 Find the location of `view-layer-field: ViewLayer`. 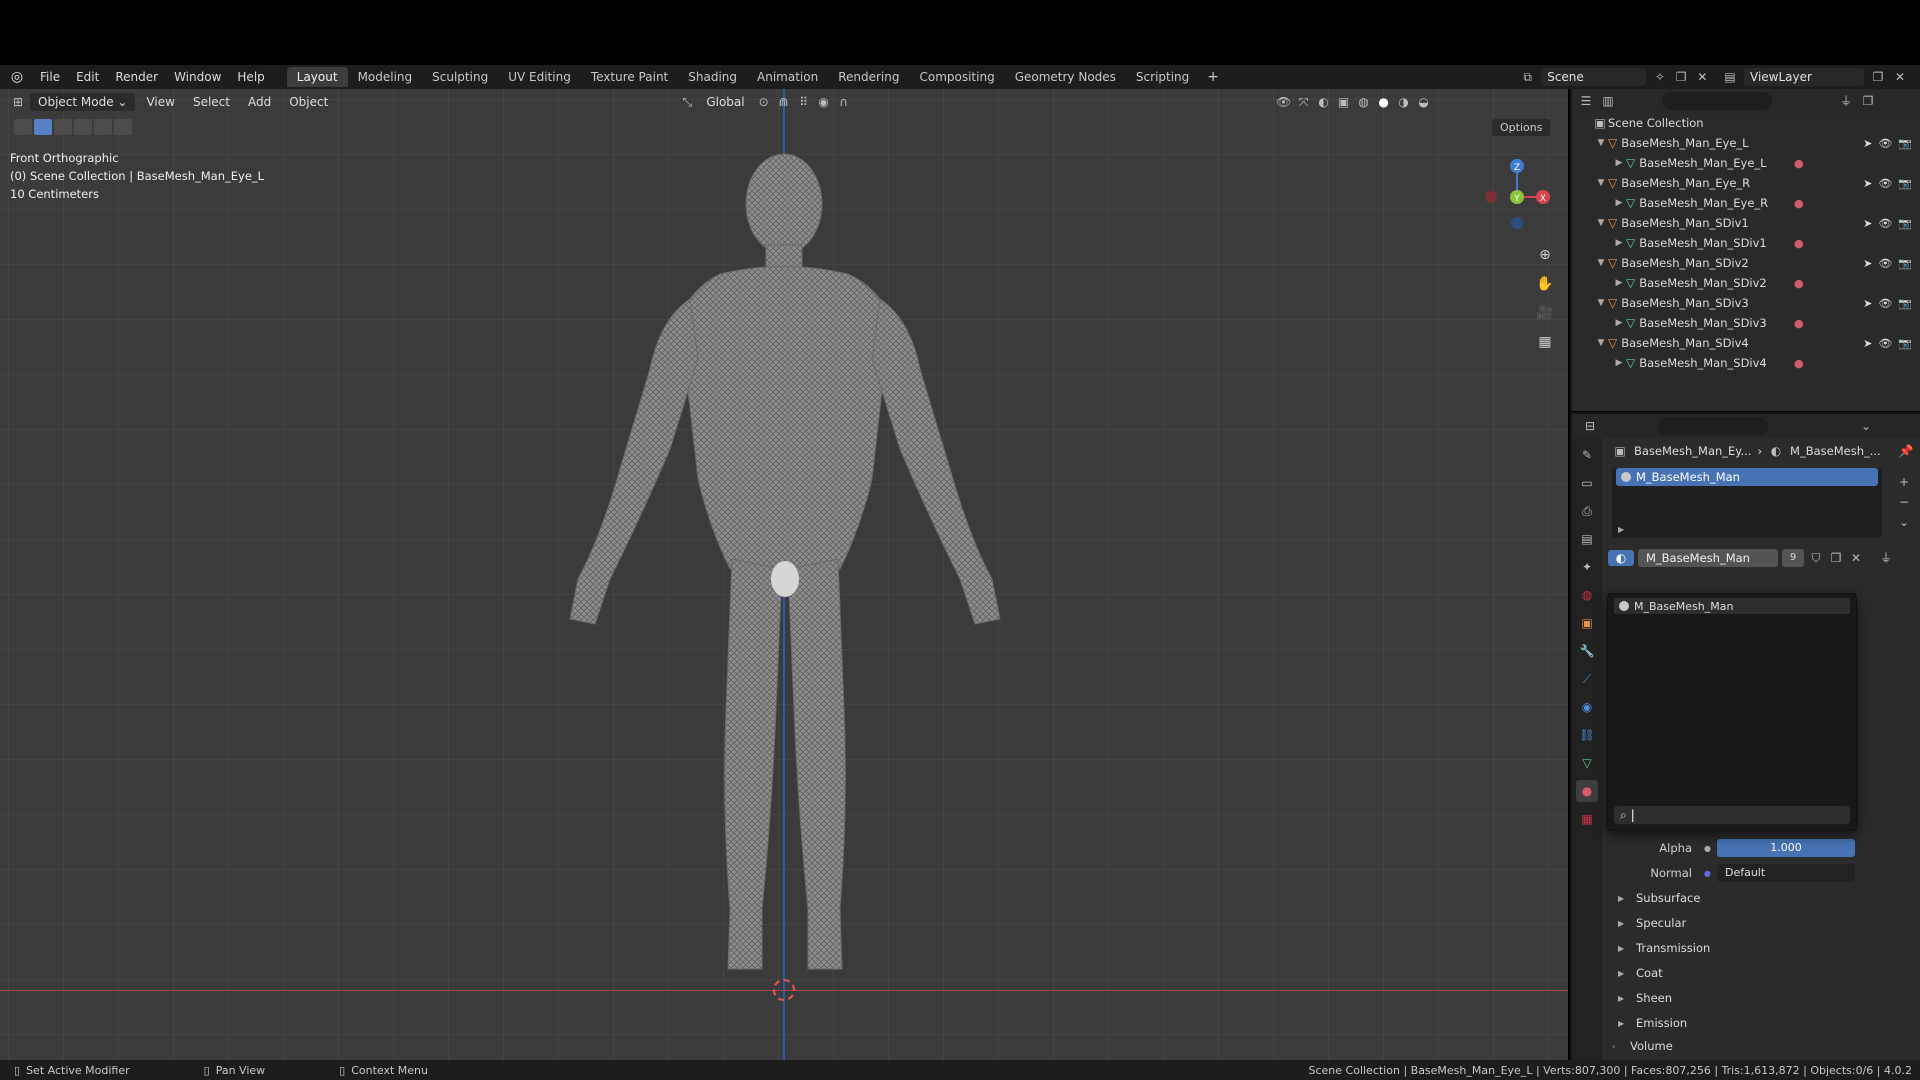

view-layer-field: ViewLayer is located at coordinates (1804, 77).